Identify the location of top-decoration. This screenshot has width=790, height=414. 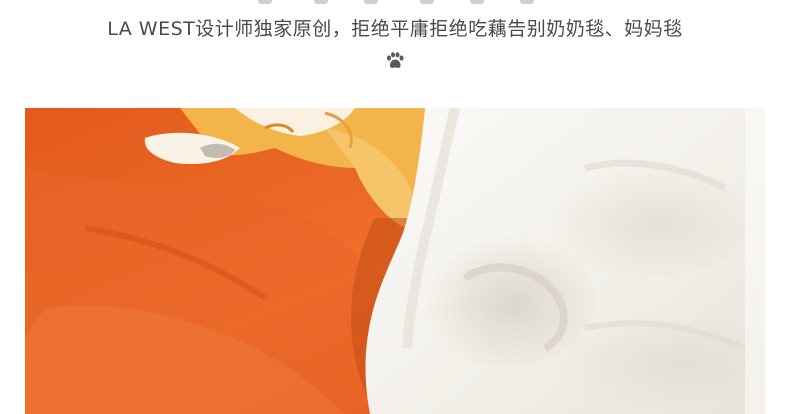
(395, 3).